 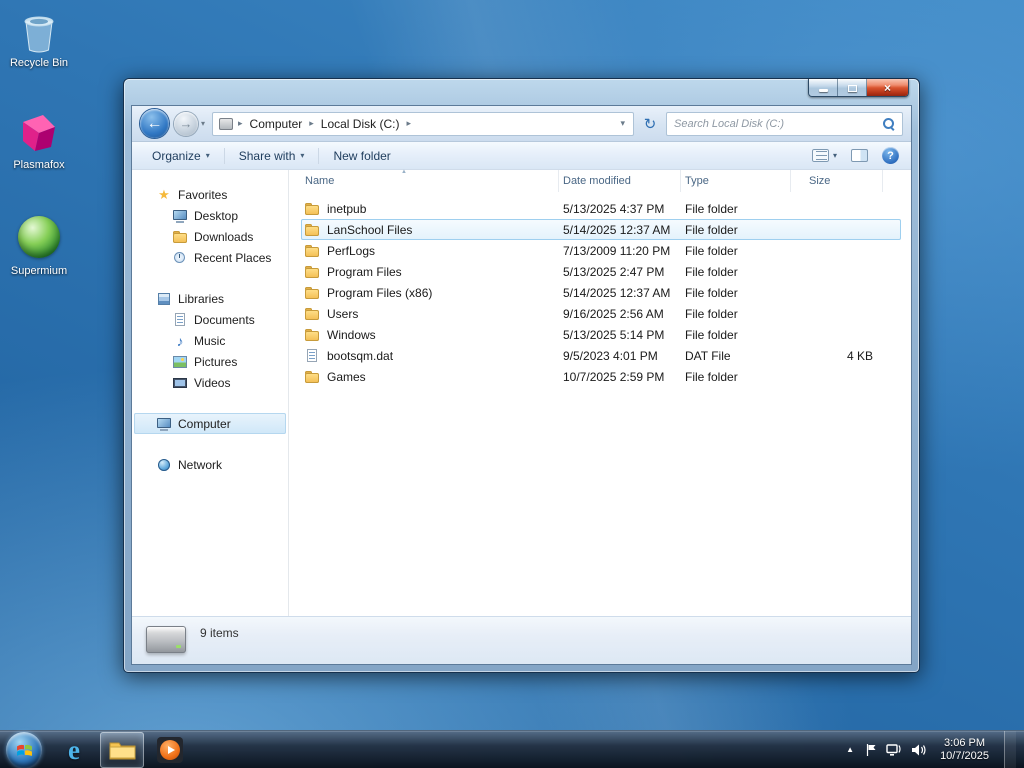 What do you see at coordinates (934, 749) in the screenshot?
I see `system-tray: ▲ 3:06 PM 10/7/2025` at bounding box center [934, 749].